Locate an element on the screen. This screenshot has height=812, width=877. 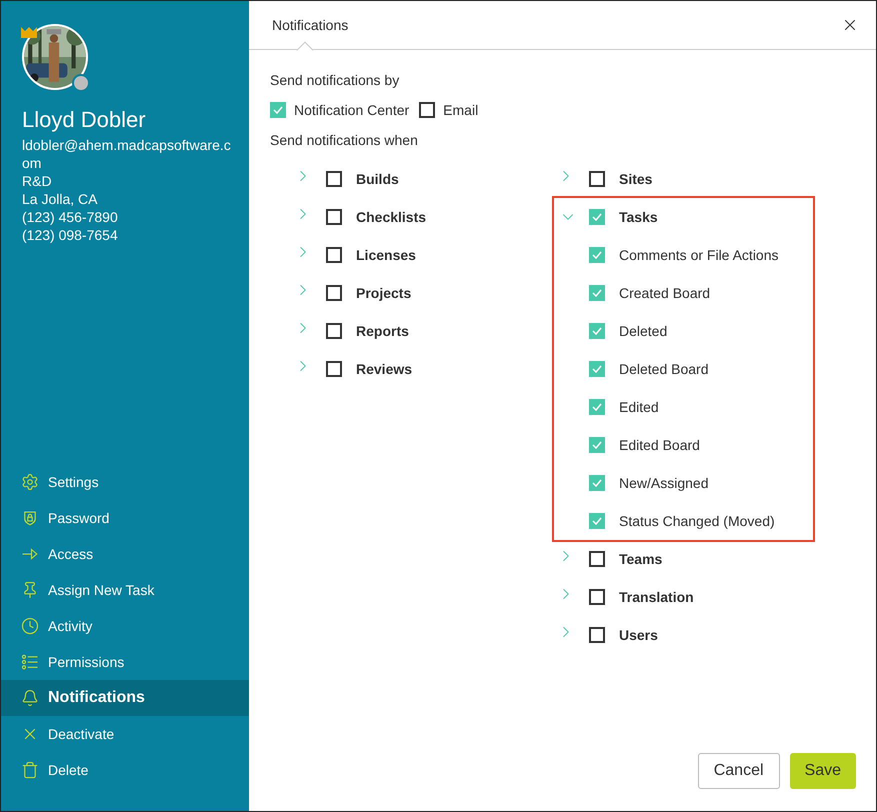
cancel-button: Cancel is located at coordinates (739, 771).